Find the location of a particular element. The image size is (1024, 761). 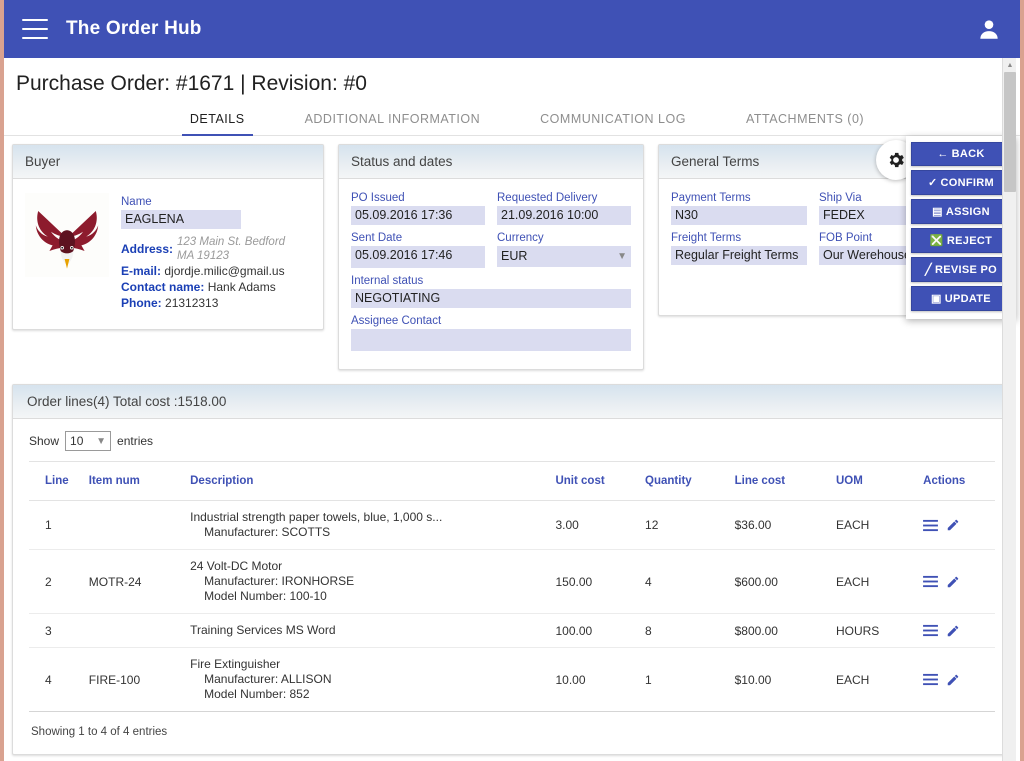

desc-sub-1: Manufacturer: IRONHORSE is located at coordinates (279, 581).